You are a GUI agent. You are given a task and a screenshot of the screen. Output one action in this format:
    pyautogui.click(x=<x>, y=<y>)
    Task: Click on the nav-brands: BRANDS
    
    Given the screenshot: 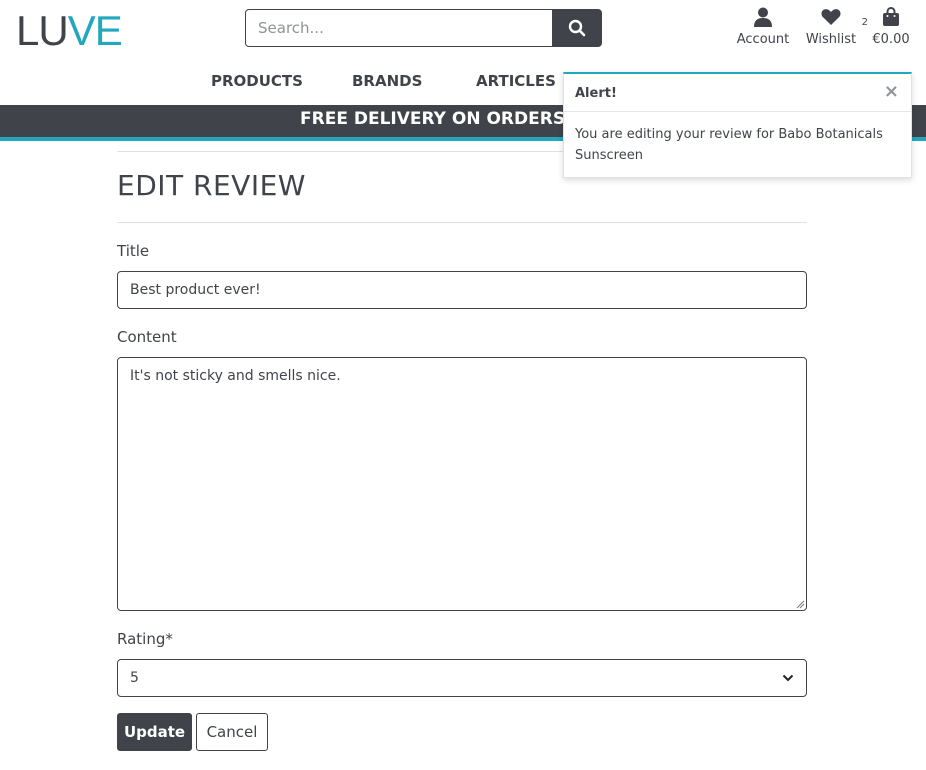 What is the action you would take?
    pyautogui.click(x=387, y=81)
    